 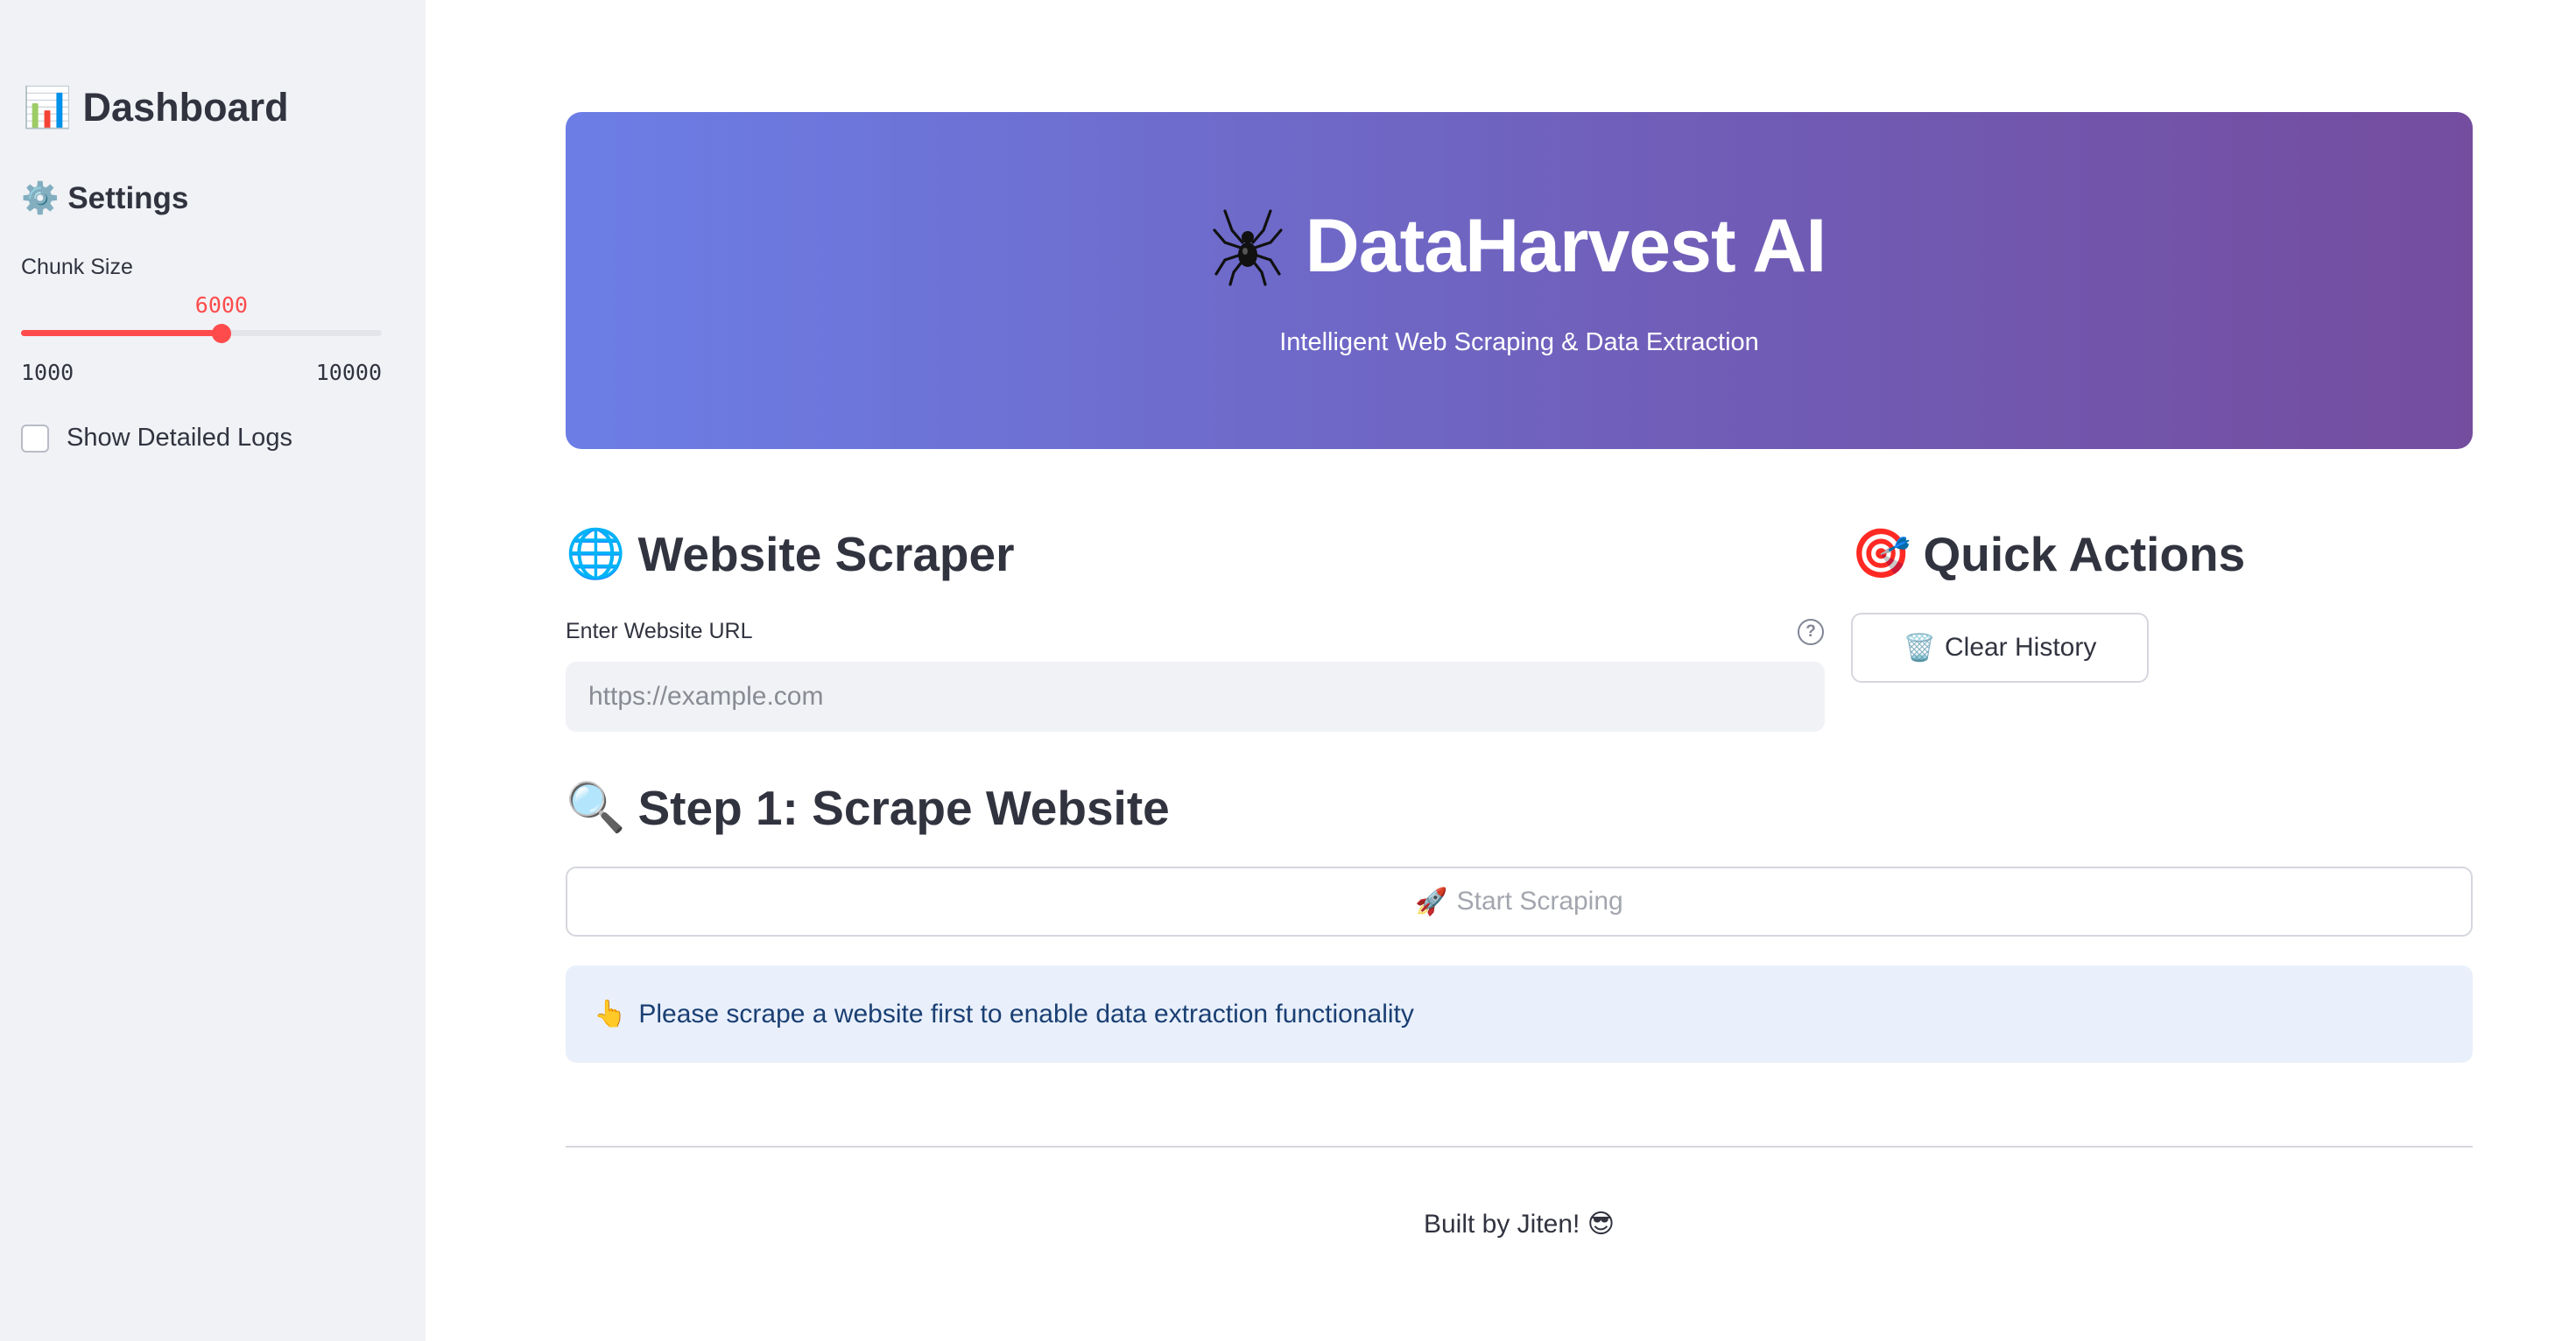 I want to click on settings-heading-text: Settings, so click(x=128, y=198).